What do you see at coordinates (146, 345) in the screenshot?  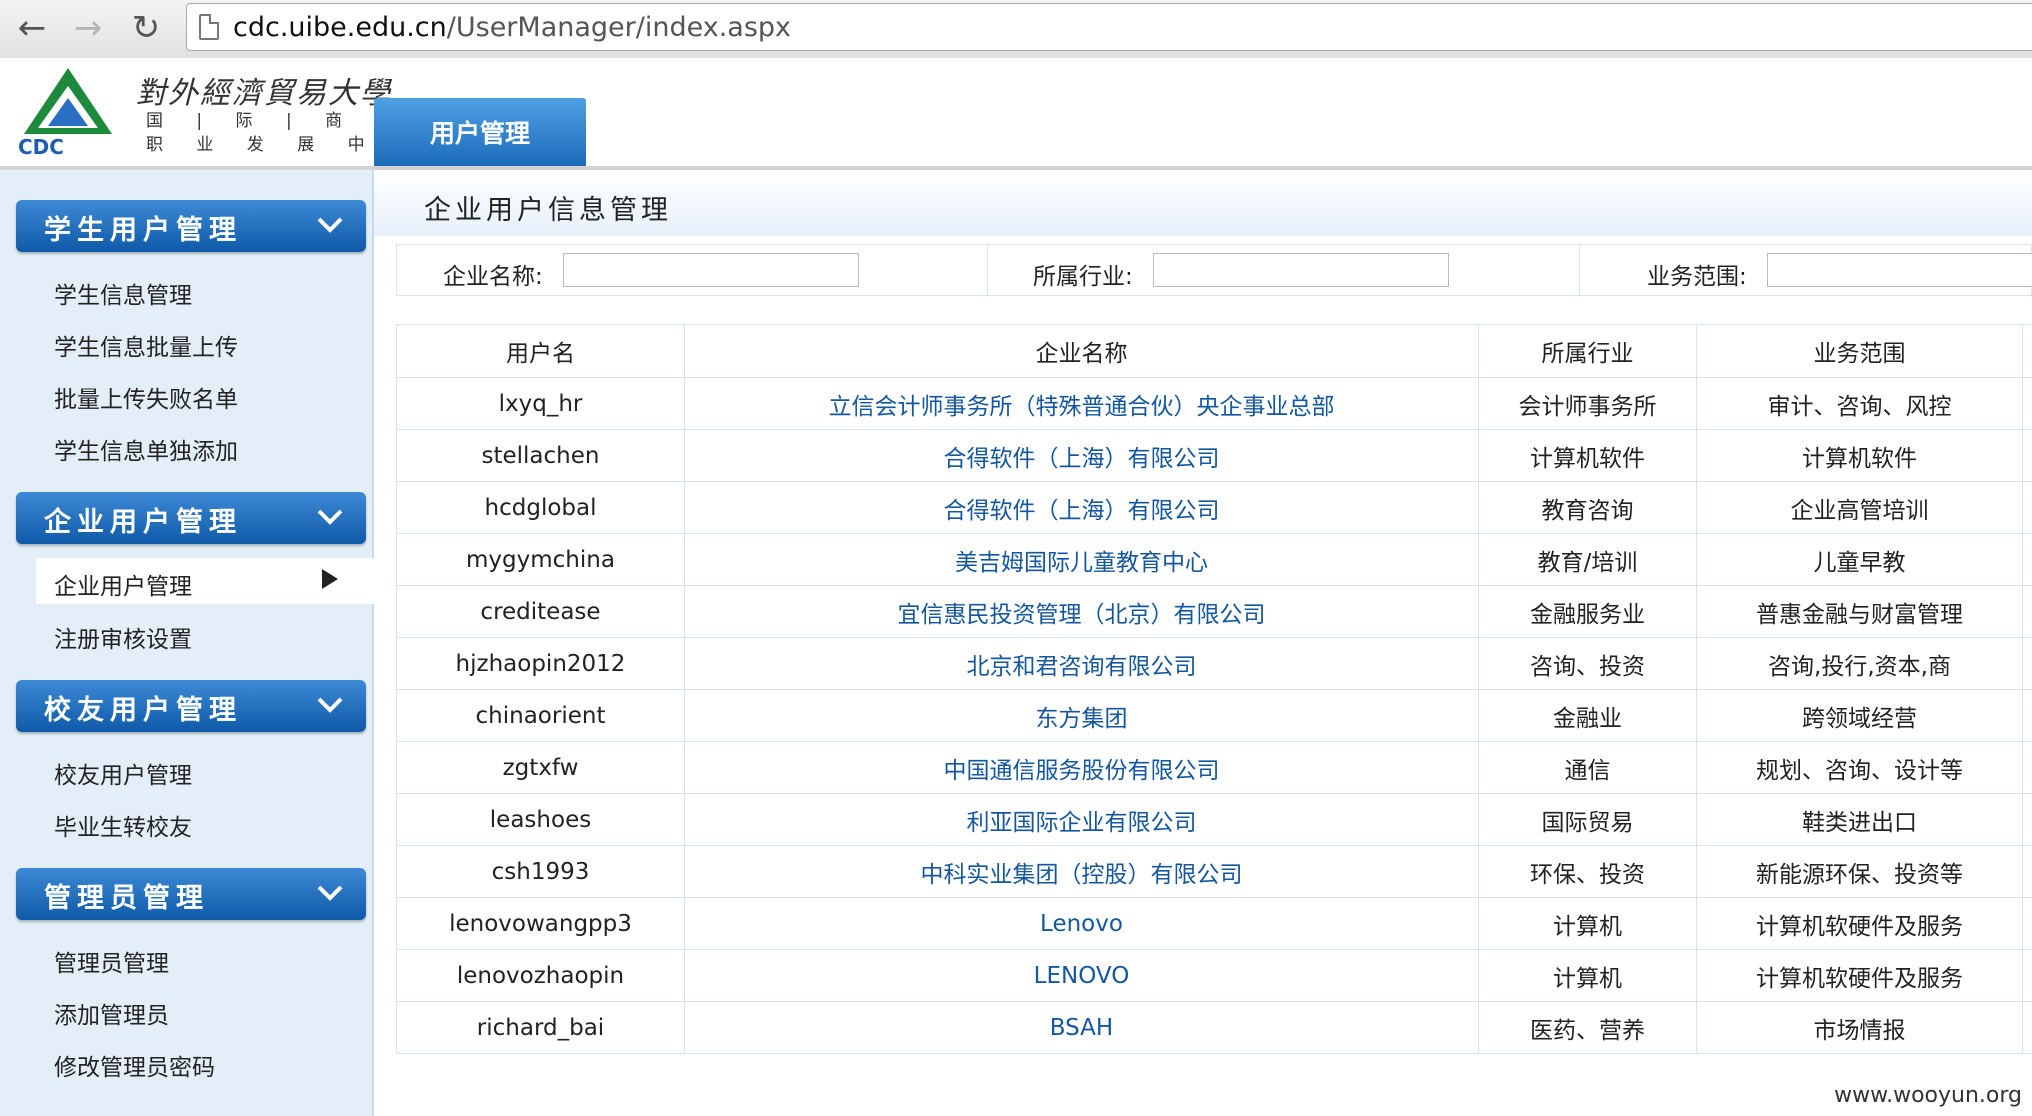 I see `sidebar-item-student-batch-upload: 学生信息批量上传` at bounding box center [146, 345].